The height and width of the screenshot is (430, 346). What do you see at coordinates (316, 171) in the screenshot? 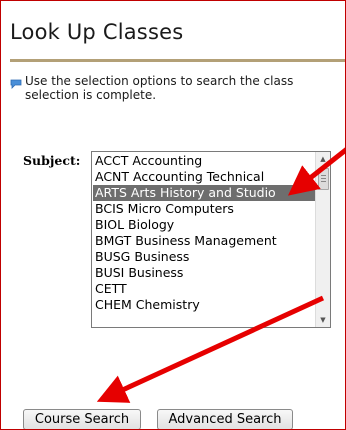
I see `arrow-to-selected-subject` at bounding box center [316, 171].